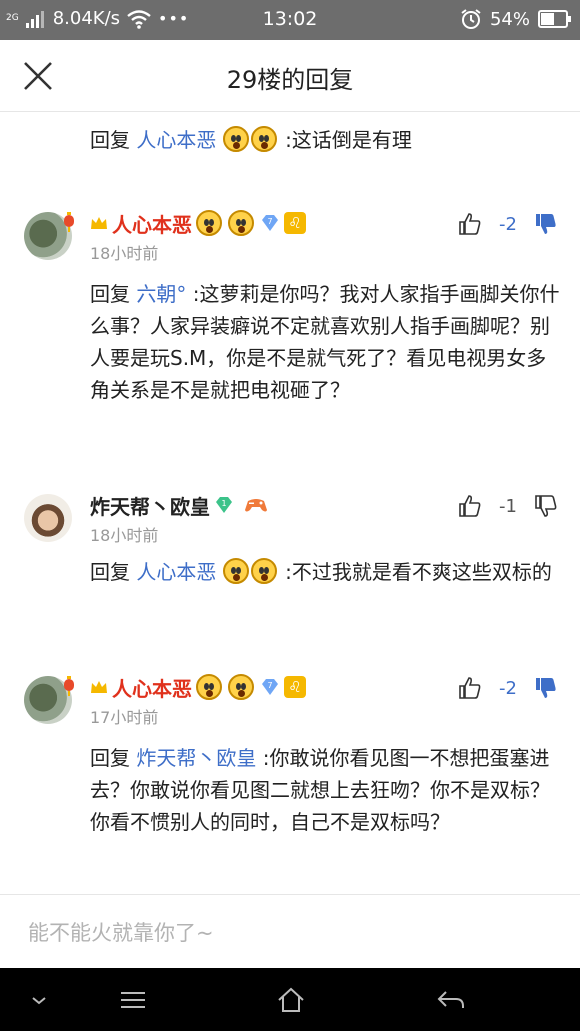 This screenshot has width=580, height=1031. I want to click on nav-menu-icon, so click(133, 1000).